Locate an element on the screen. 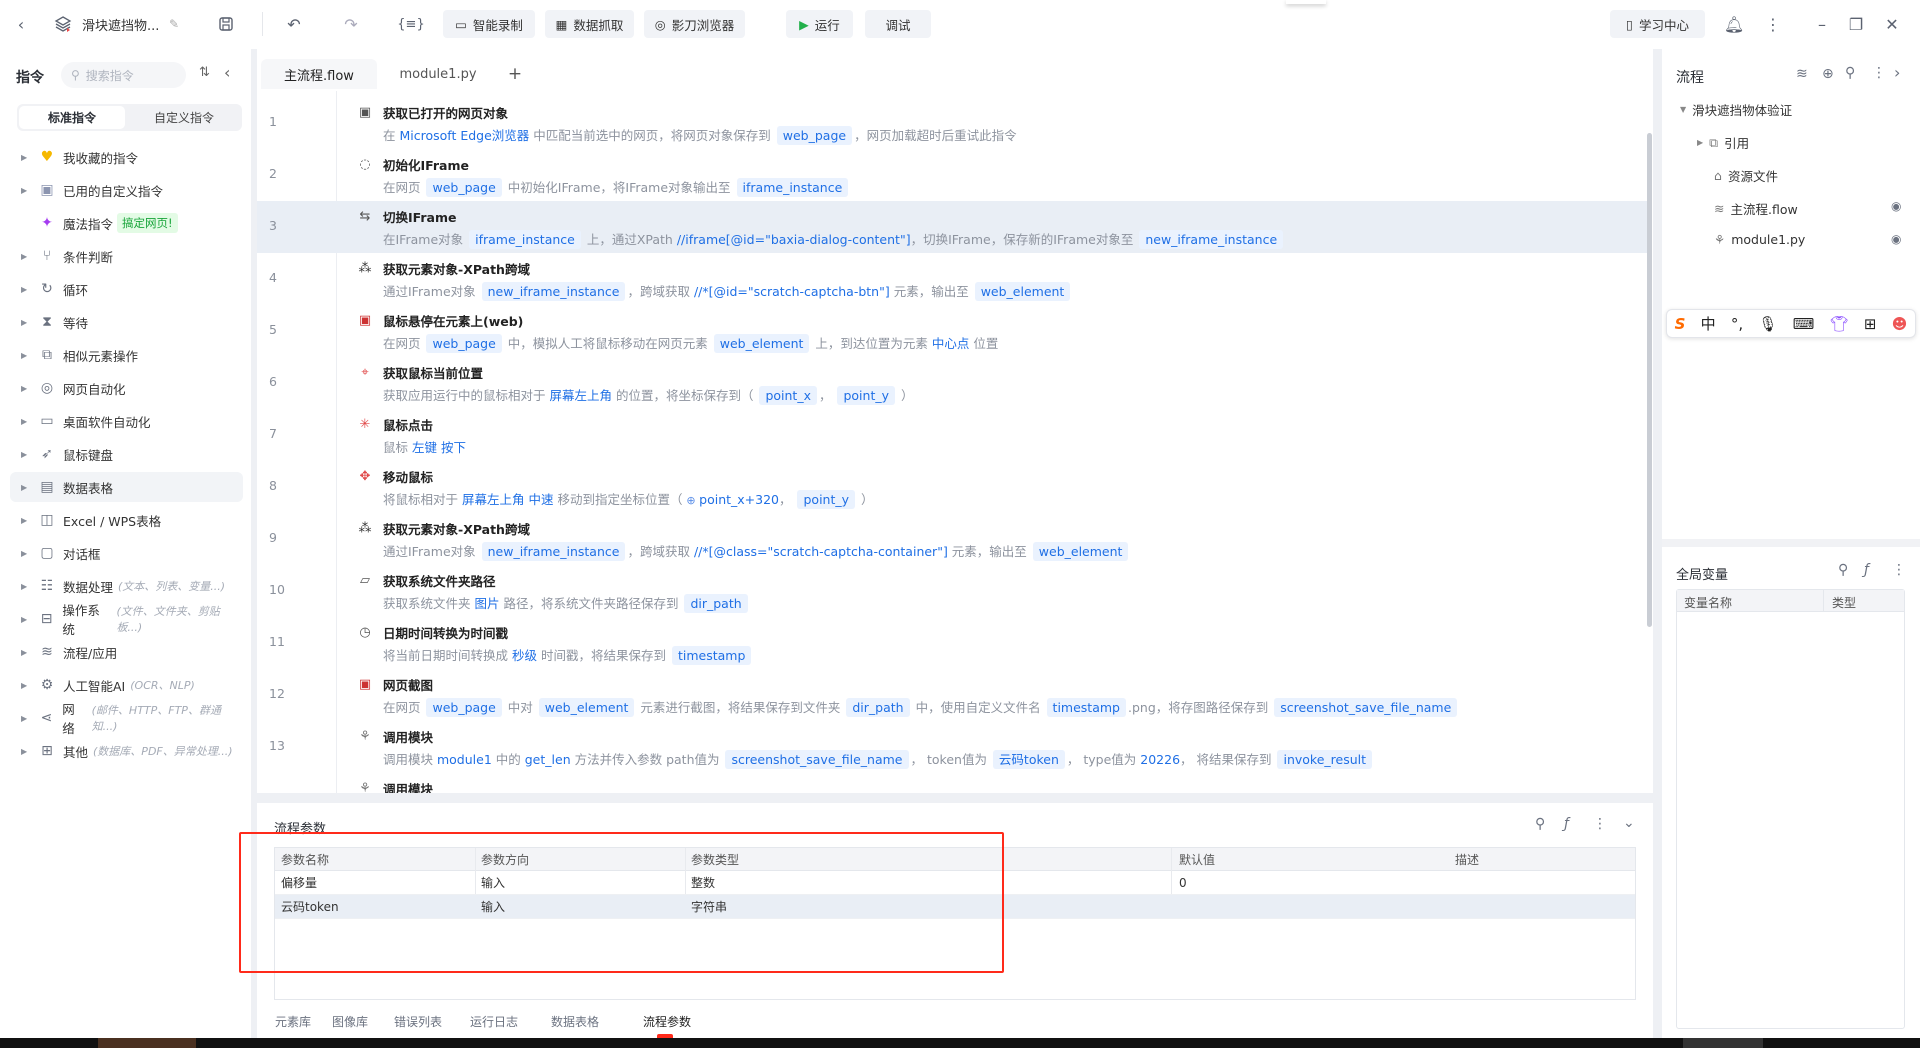  tree-item-references: ▶ ⧉ 引用 is located at coordinates (1723, 142).